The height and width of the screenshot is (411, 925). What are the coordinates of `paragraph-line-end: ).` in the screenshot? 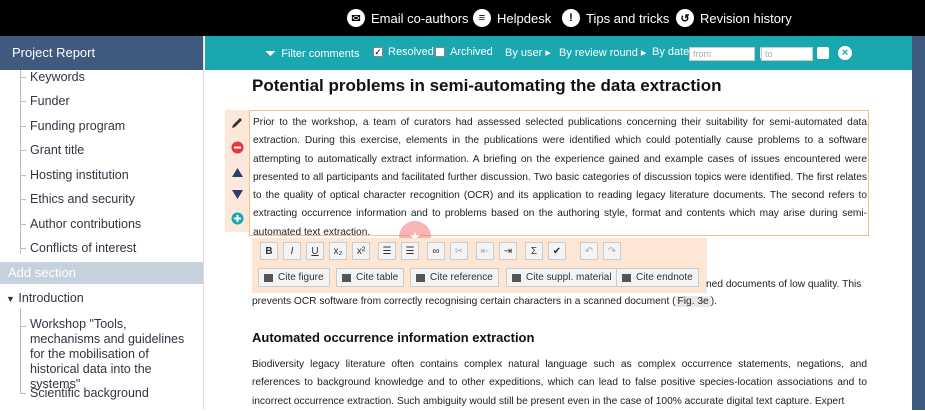 It's located at (713, 301).